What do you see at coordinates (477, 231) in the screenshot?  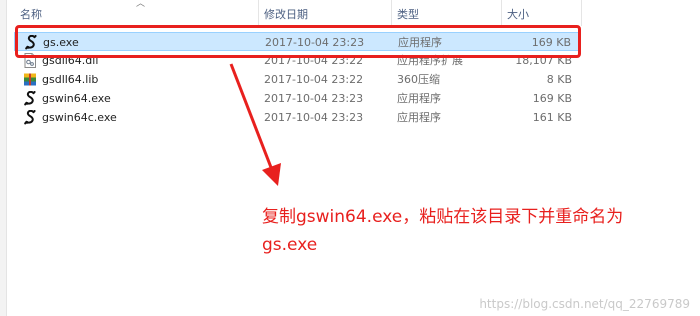 I see `instruction-annotation: 复制gswin64.exe，粘贴在该目录下并重命名为 gs.exe` at bounding box center [477, 231].